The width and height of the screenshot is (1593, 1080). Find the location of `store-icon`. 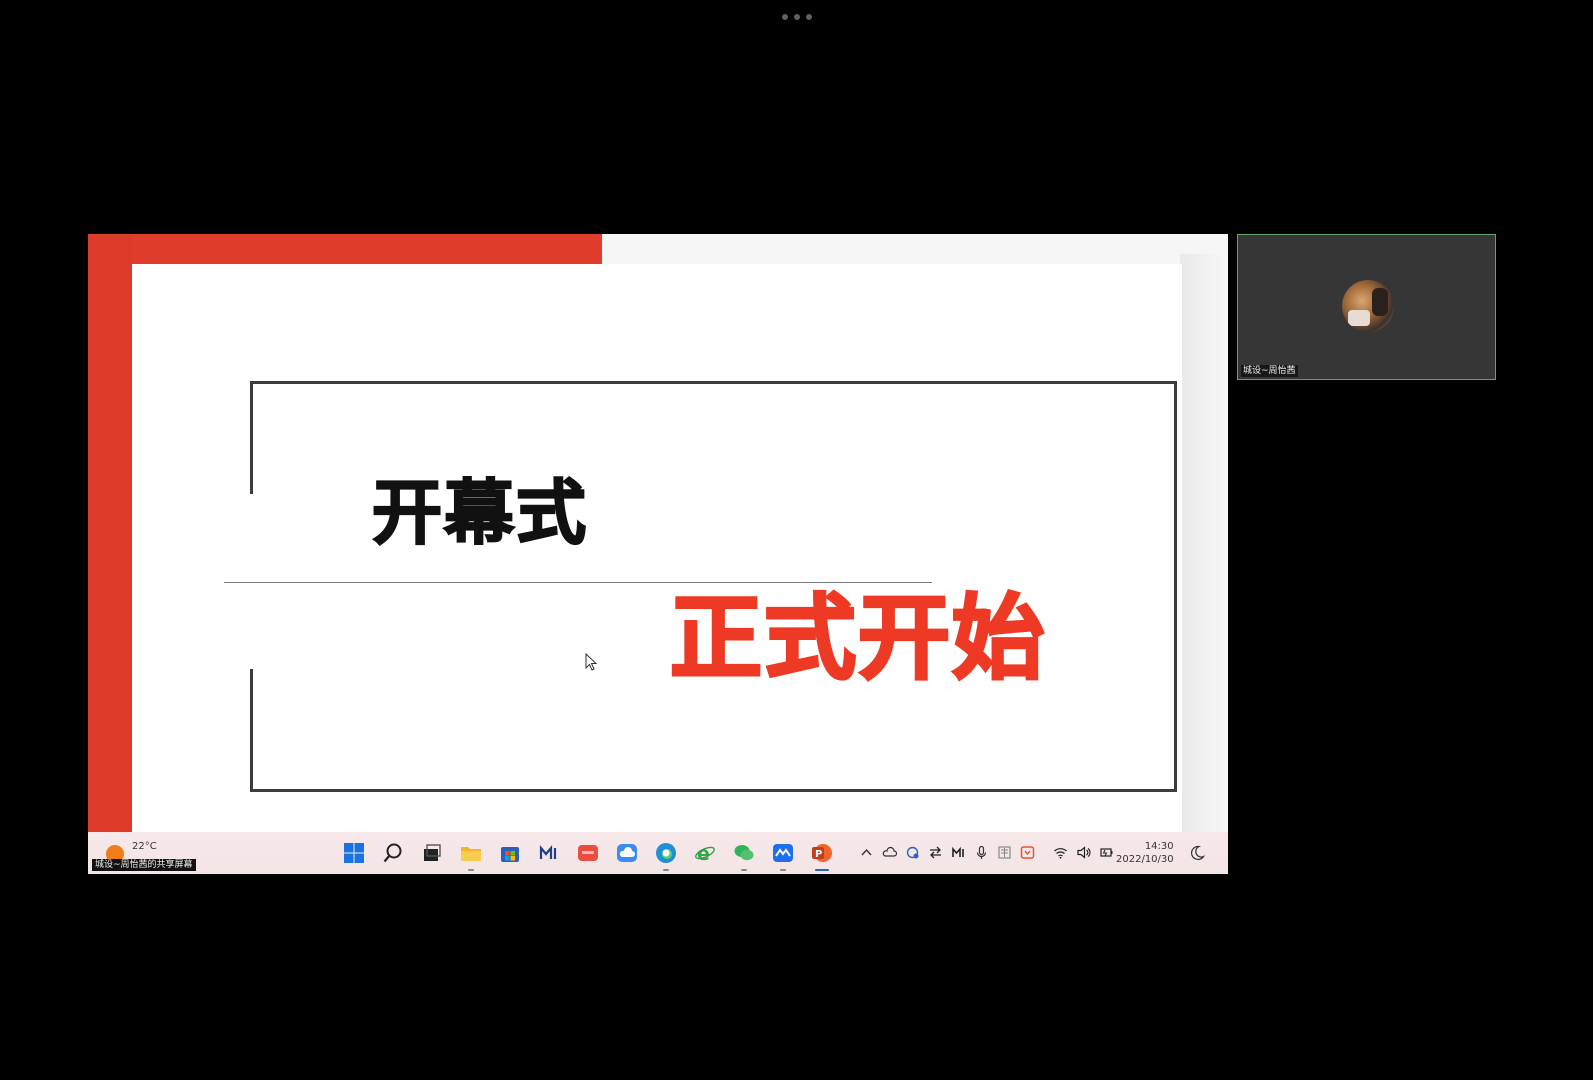

store-icon is located at coordinates (510, 854).